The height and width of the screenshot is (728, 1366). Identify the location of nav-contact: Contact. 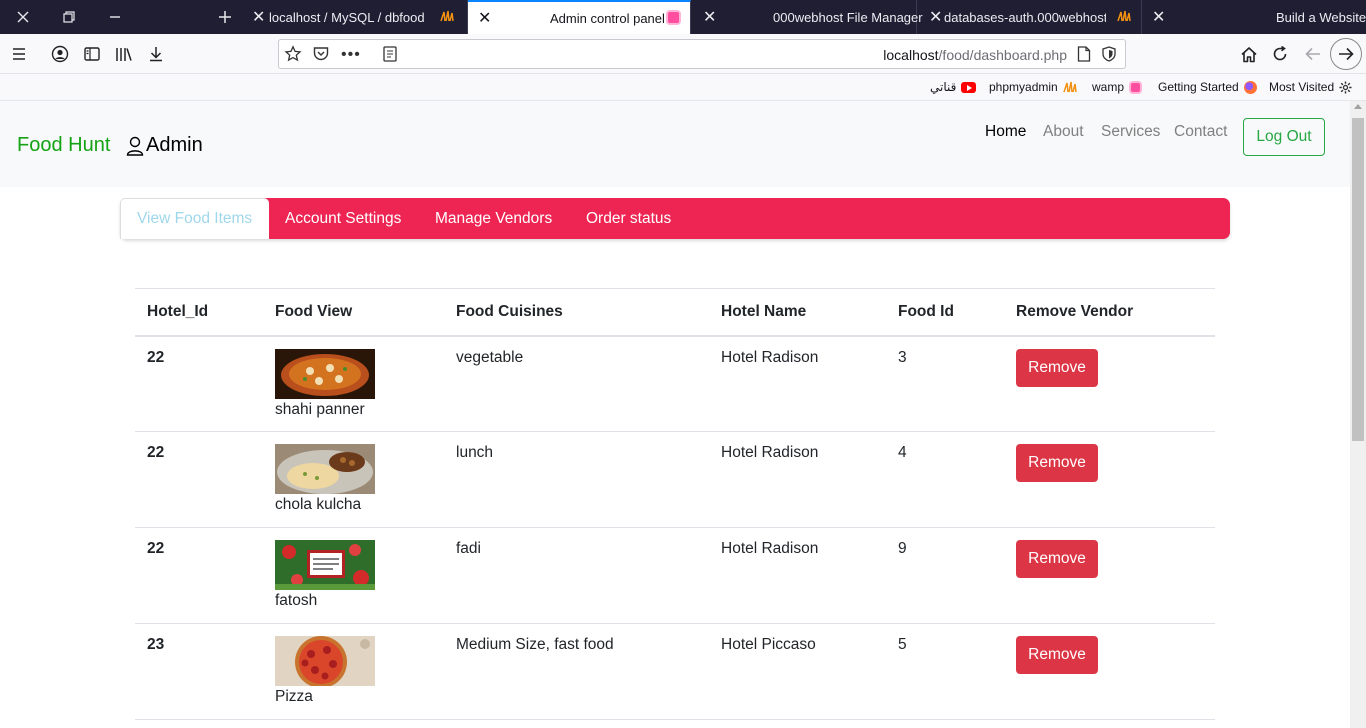
(1200, 132).